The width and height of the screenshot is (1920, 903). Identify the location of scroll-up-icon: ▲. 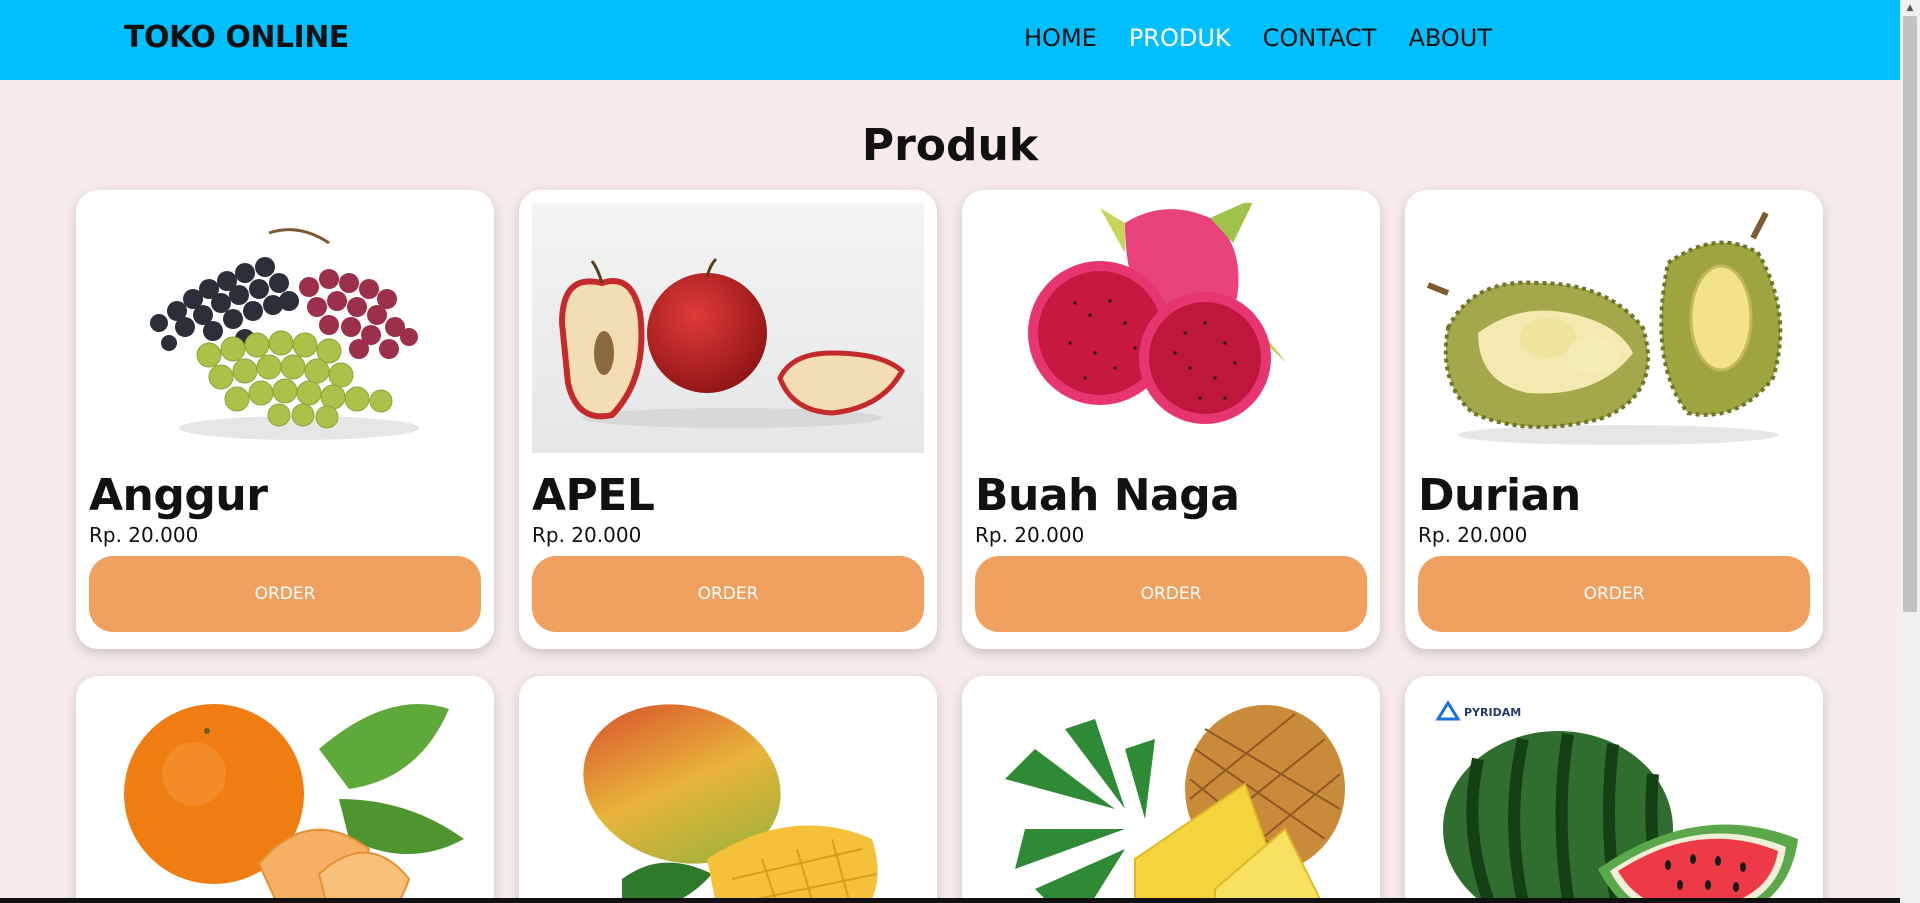
(1910, 8).